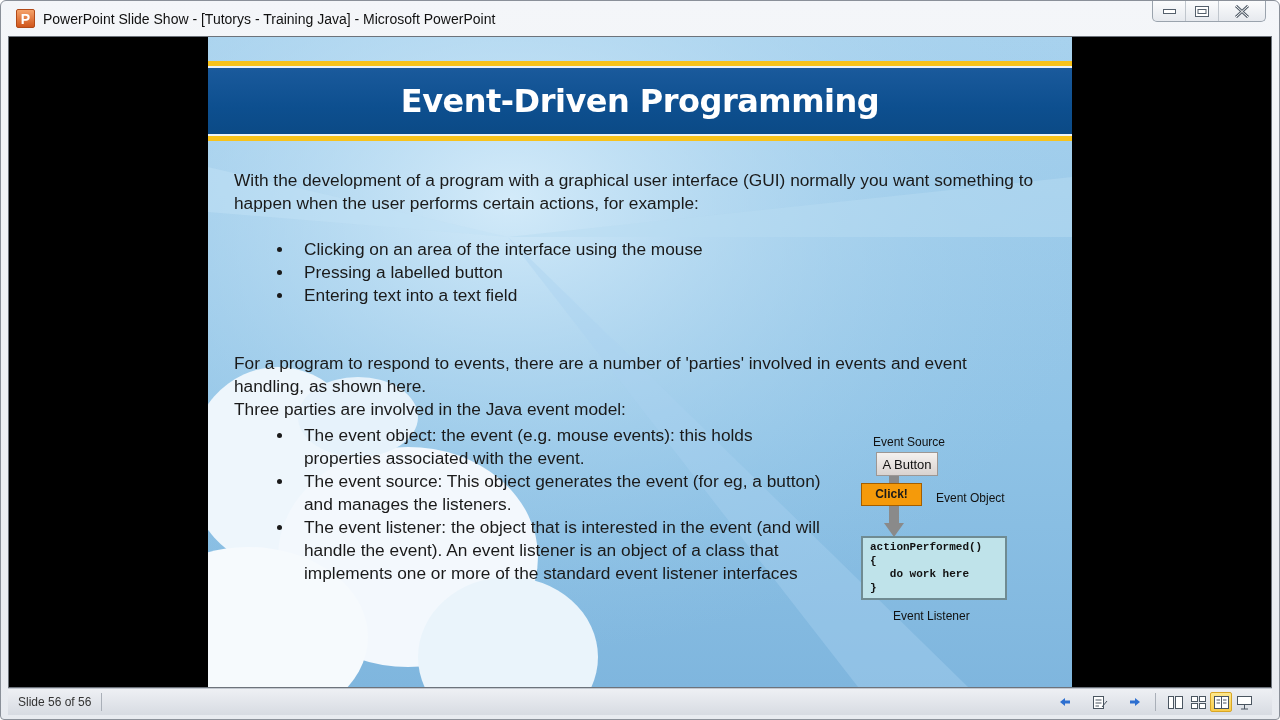  What do you see at coordinates (403, 272) in the screenshot?
I see `bullet-text: Pressing a labelled button` at bounding box center [403, 272].